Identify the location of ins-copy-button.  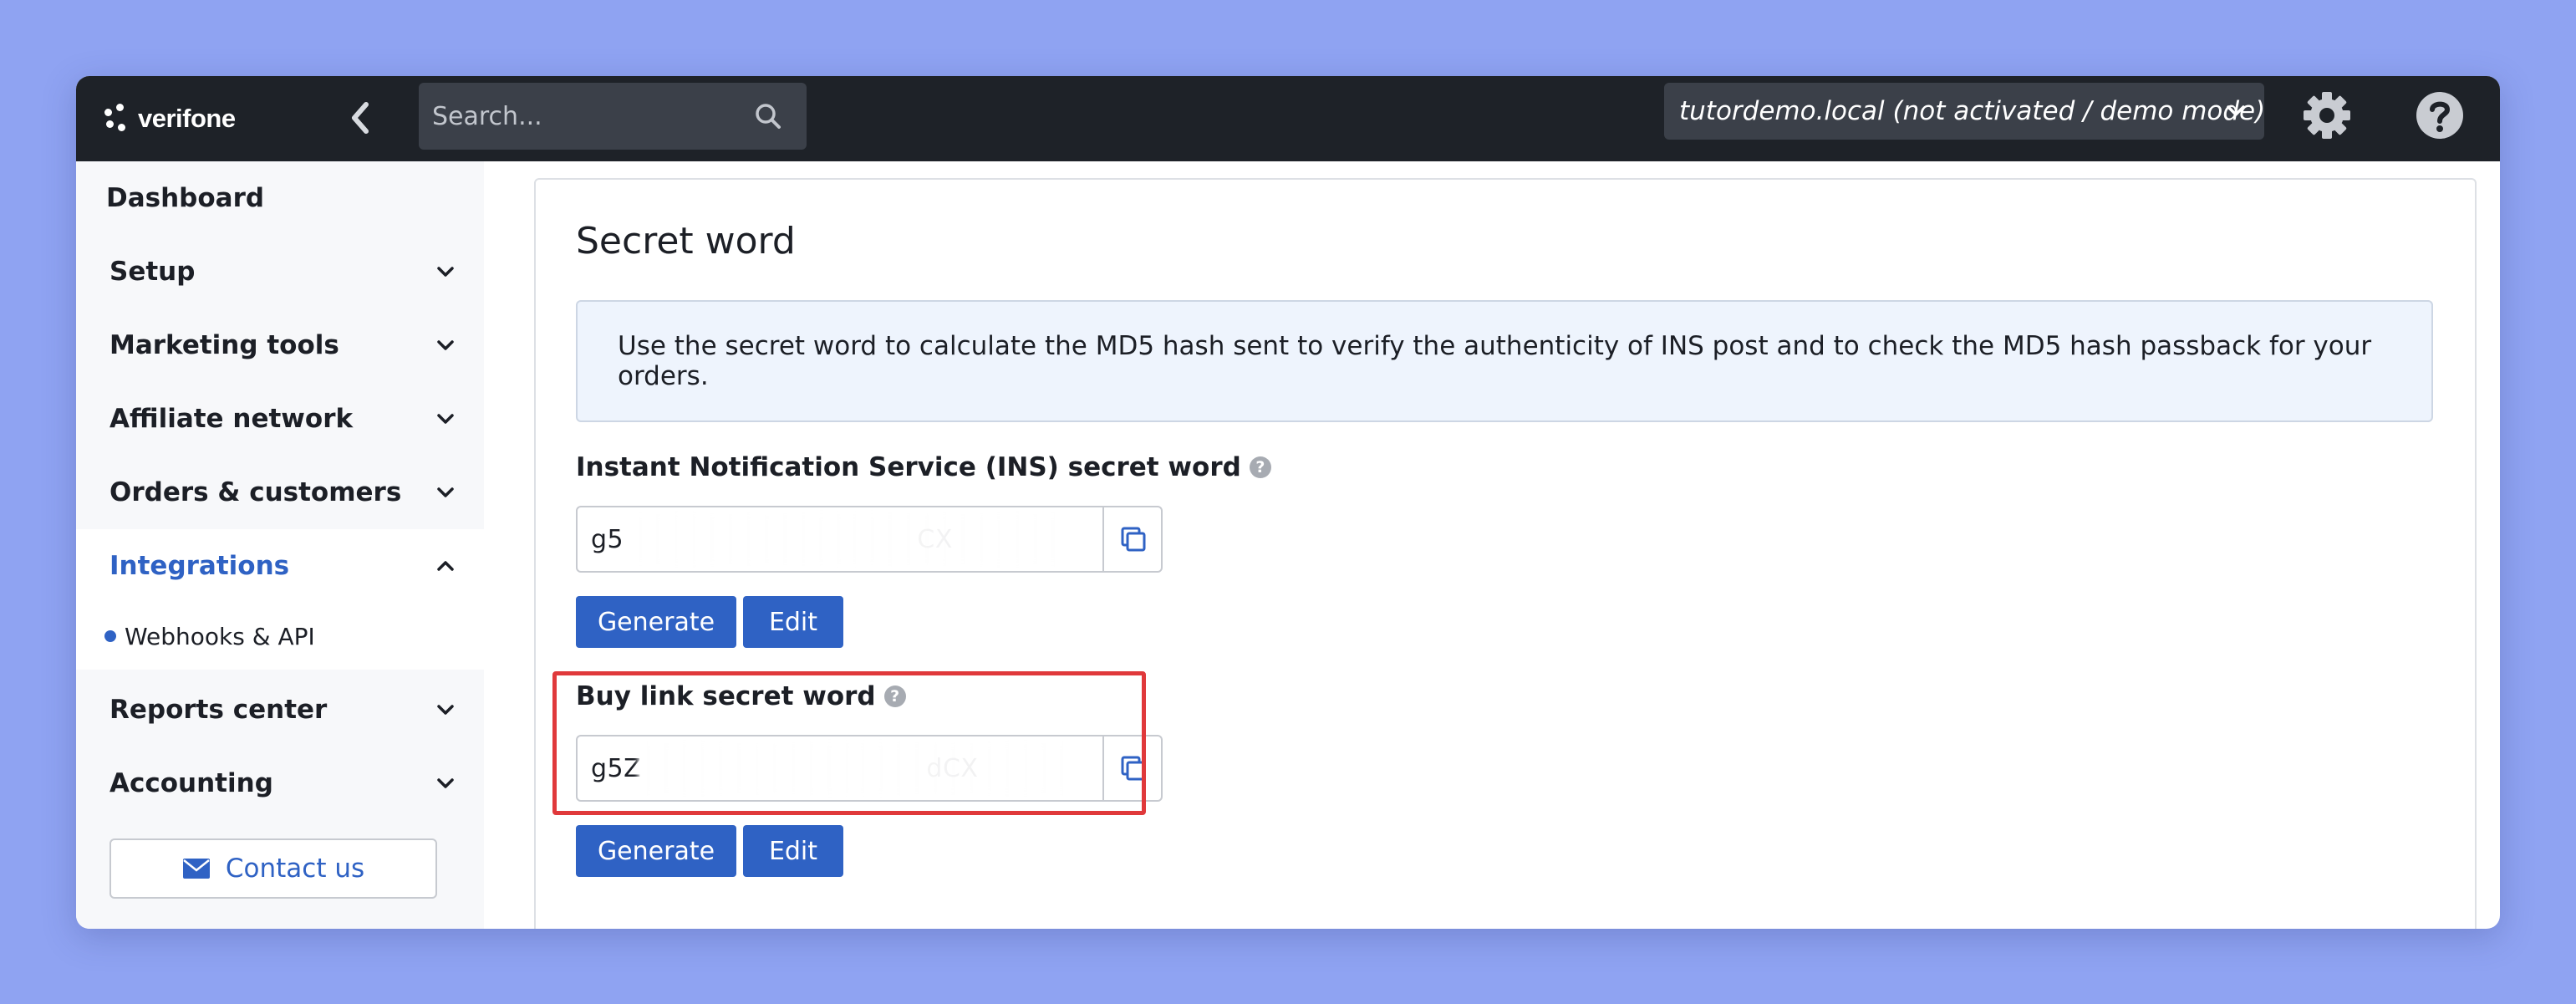
(1132, 539).